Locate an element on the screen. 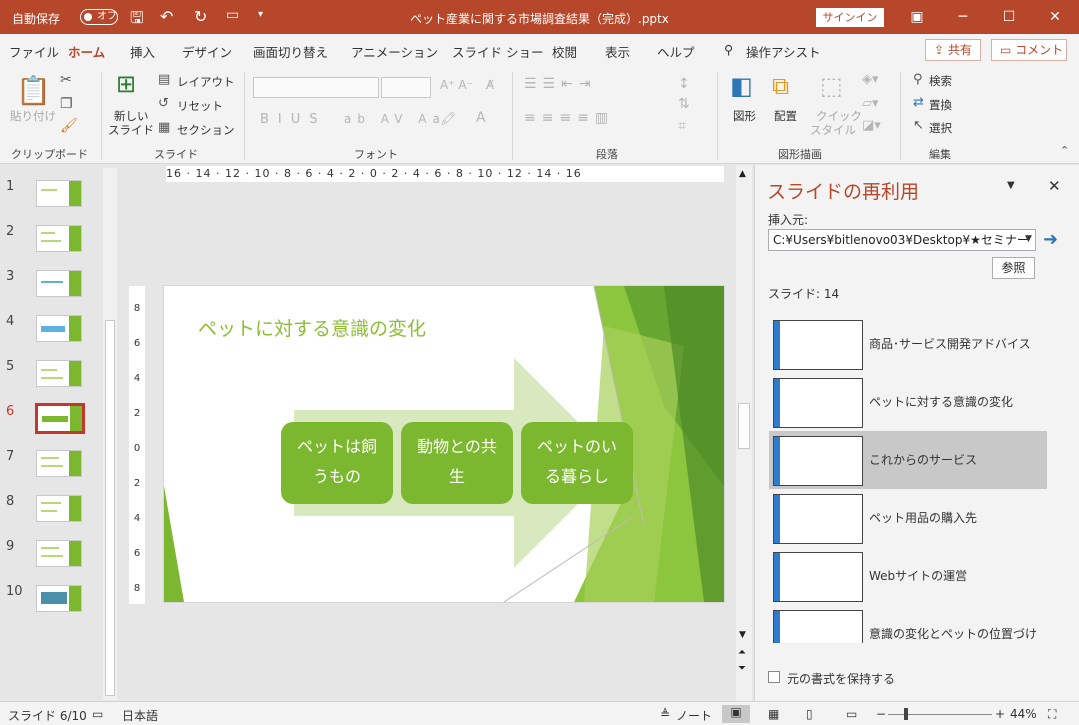 Image resolution: width=1079 pixels, height=725 pixels. tab-home: ホーム is located at coordinates (87, 55).